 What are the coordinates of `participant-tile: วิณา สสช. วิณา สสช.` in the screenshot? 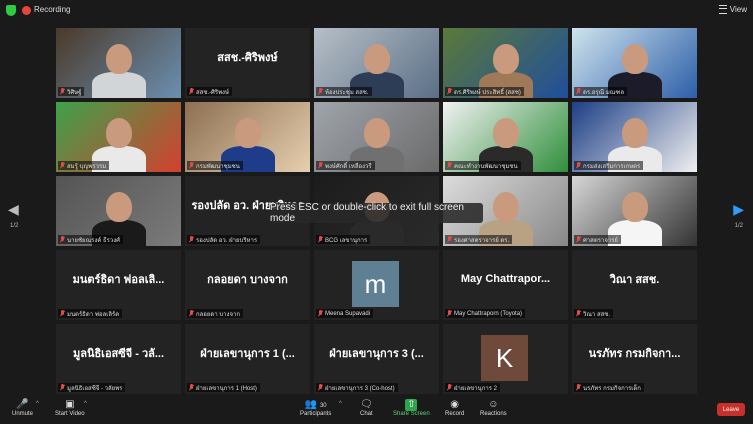 It's located at (634, 285).